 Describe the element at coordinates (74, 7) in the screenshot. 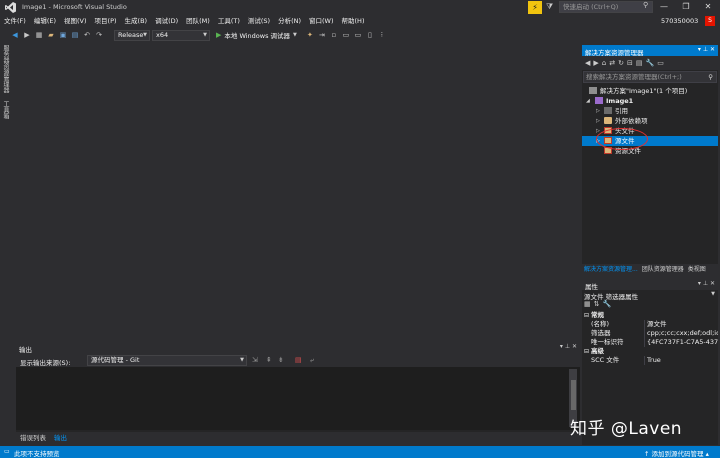

I see `window-title: Image1 - Microsoft Visual Studio` at that location.